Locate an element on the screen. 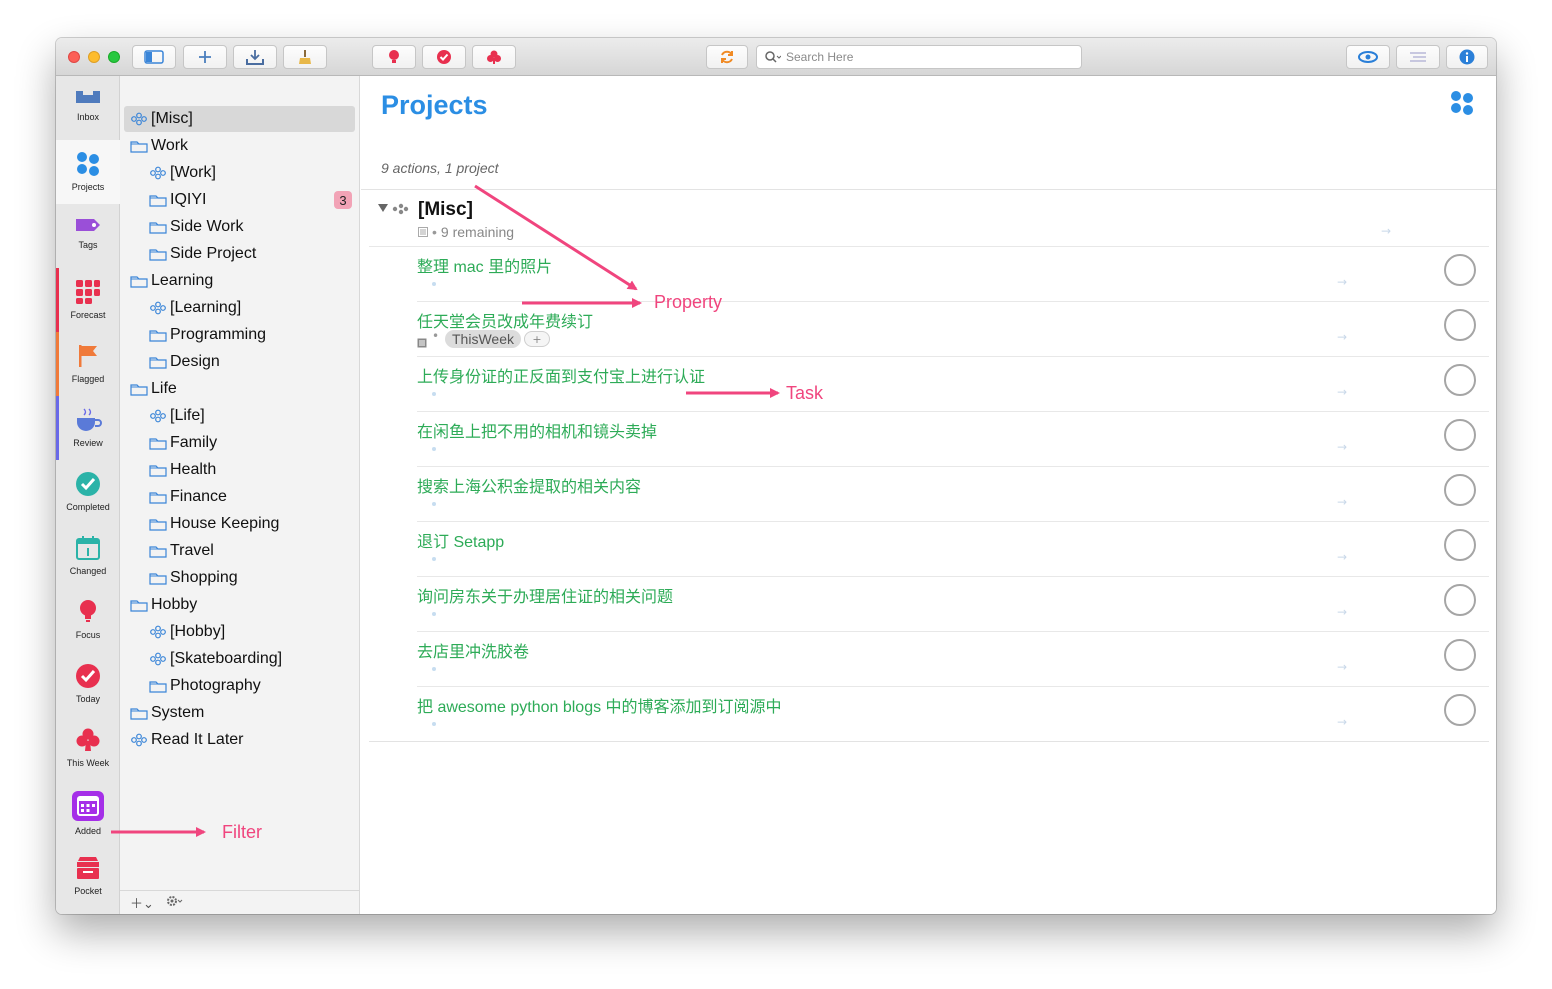  sidebar-item: Finance is located at coordinates (239, 497).